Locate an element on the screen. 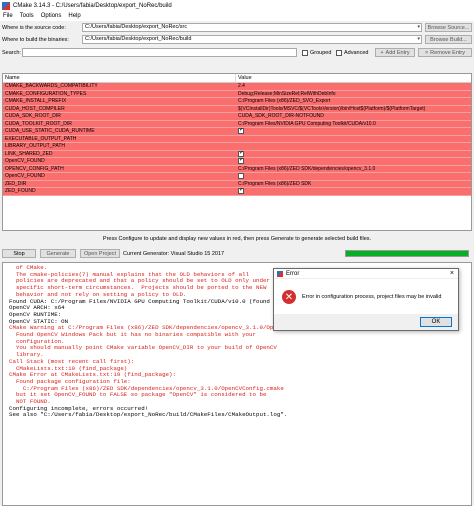 Image resolution: width=474 pixels, height=506 pixels. ok-button: OK is located at coordinates (436, 322).